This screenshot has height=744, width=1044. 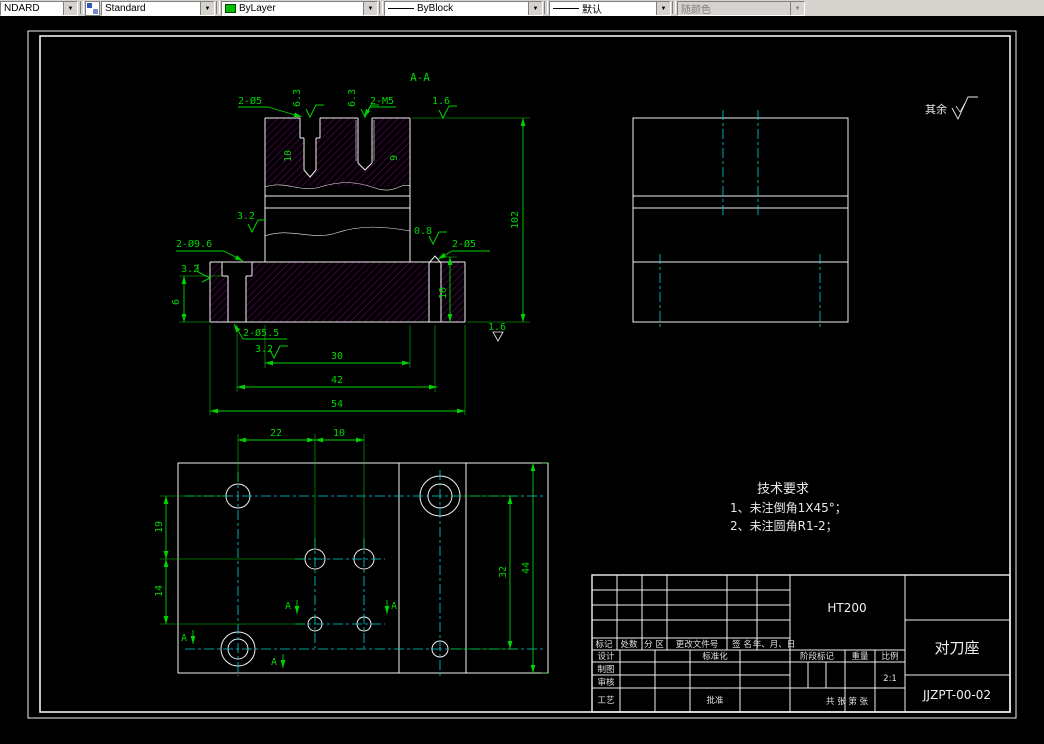 I want to click on field-sheets: 共 张 第 张, so click(x=847, y=701).